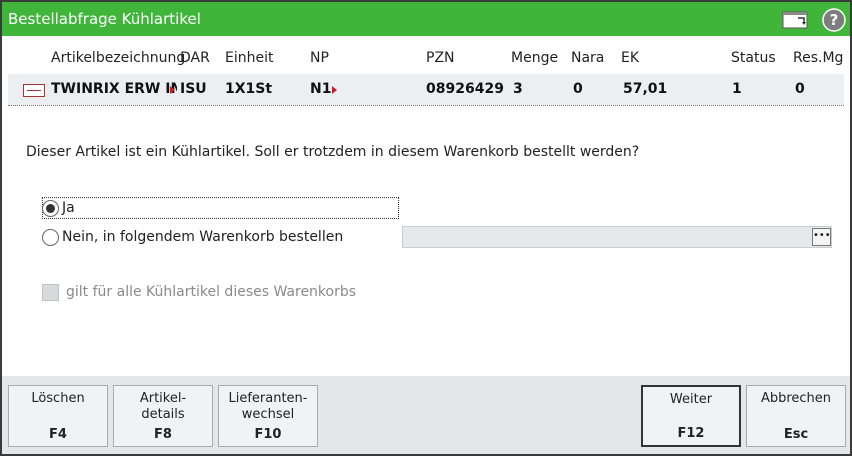 The image size is (852, 456). Describe the element at coordinates (796, 398) in the screenshot. I see `cancel-button-label: Abbrechen` at that location.